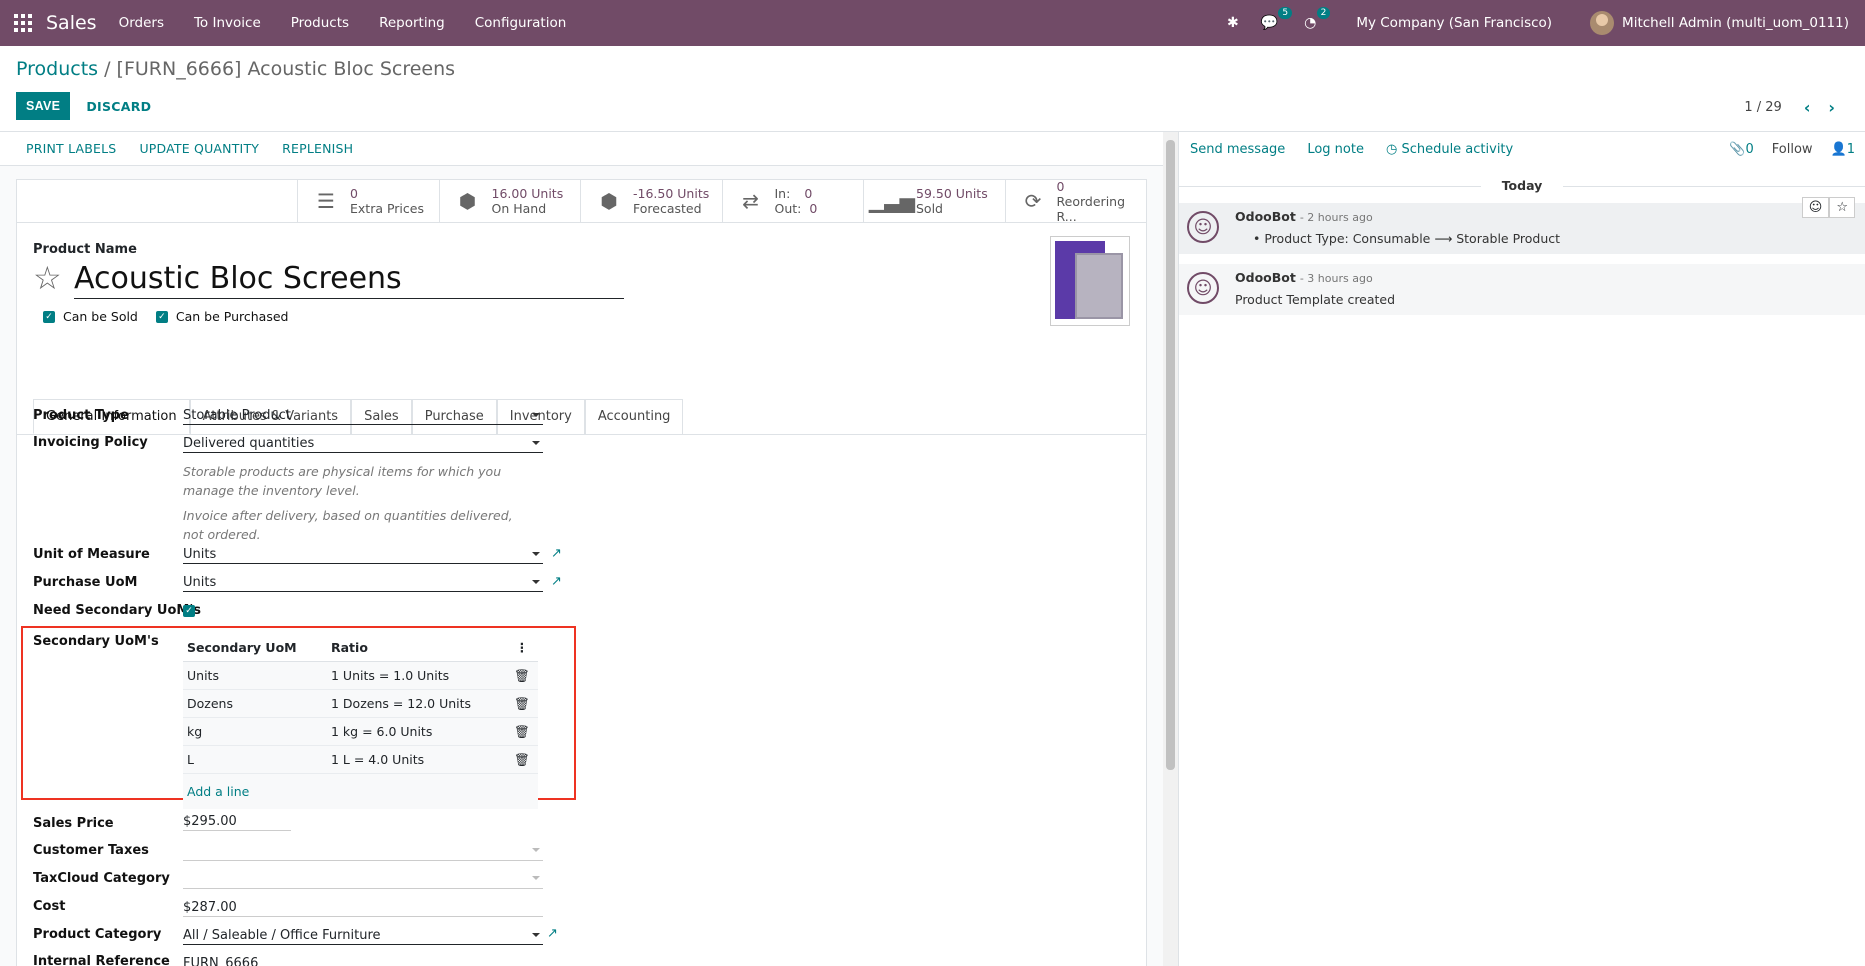 The height and width of the screenshot is (966, 1865). I want to click on can-be-sold-checkbox: ✓, so click(49, 316).